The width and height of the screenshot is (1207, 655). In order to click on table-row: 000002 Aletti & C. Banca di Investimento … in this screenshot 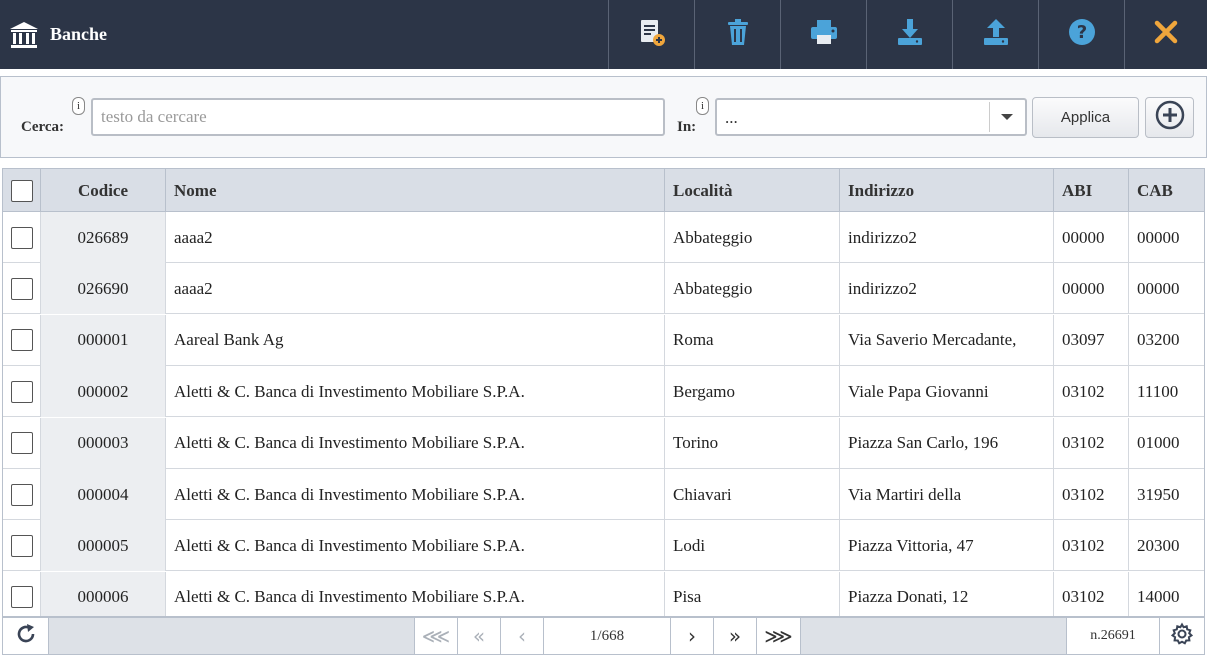, I will do `click(603, 392)`.